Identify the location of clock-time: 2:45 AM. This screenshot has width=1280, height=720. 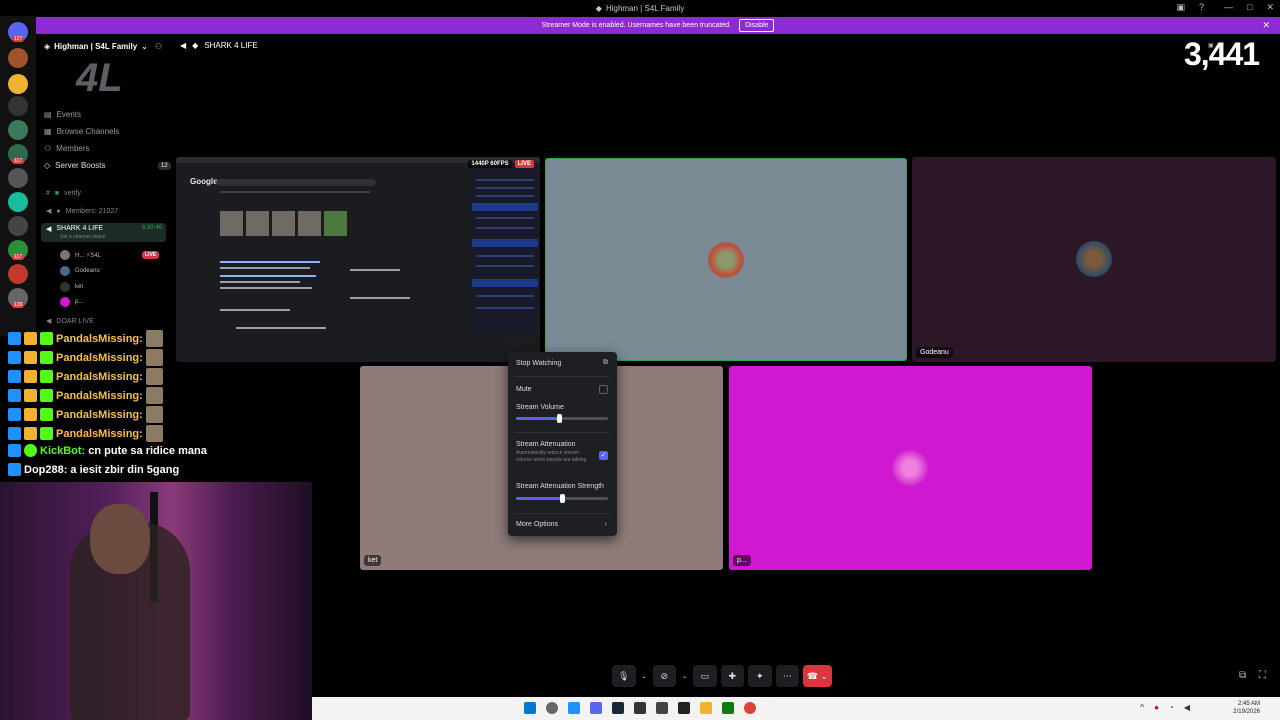
(1248, 704).